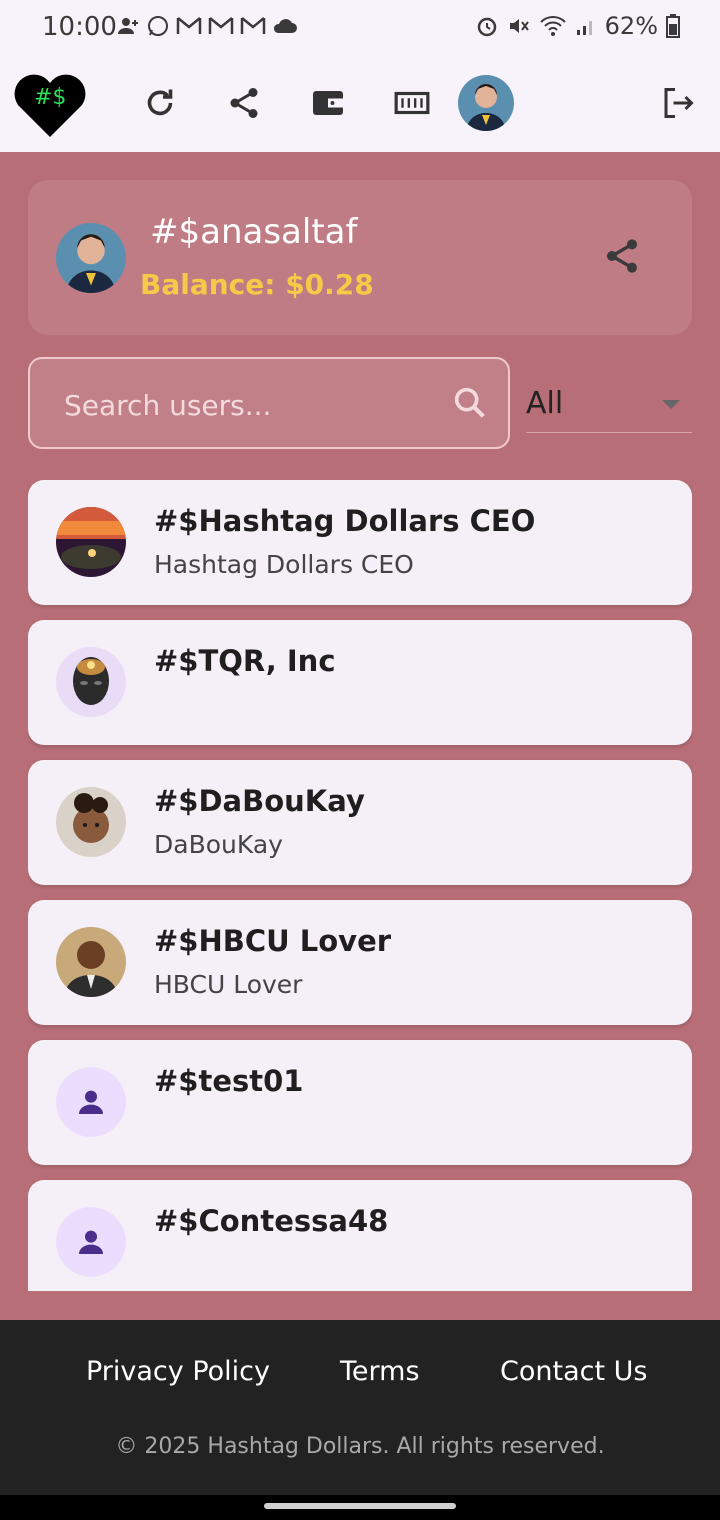  Describe the element at coordinates (50, 97) in the screenshot. I see `logo-text: #$` at that location.